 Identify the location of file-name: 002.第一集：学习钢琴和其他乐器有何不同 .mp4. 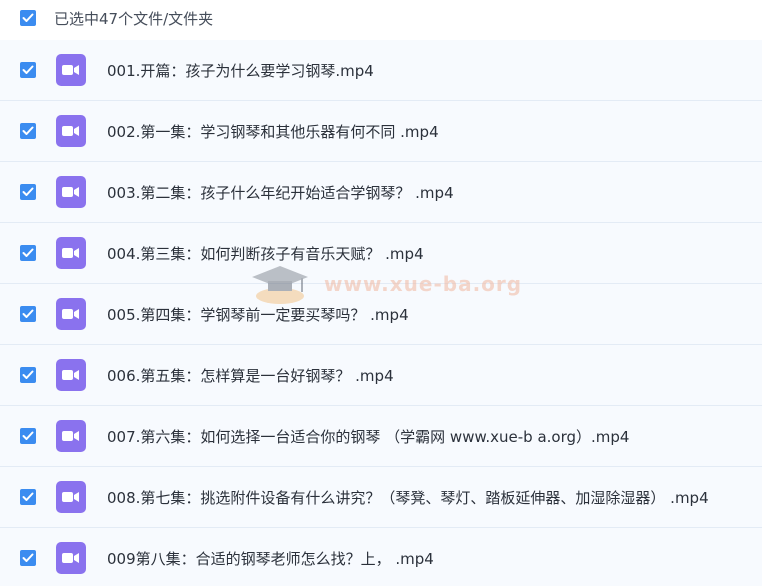
(273, 131).